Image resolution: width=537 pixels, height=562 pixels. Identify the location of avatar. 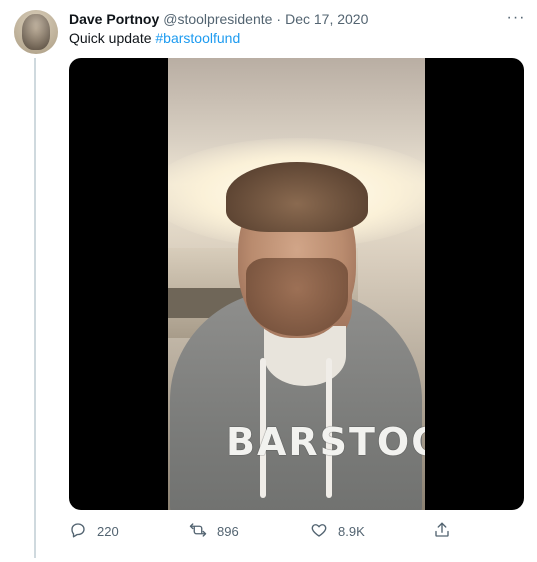
(36, 32).